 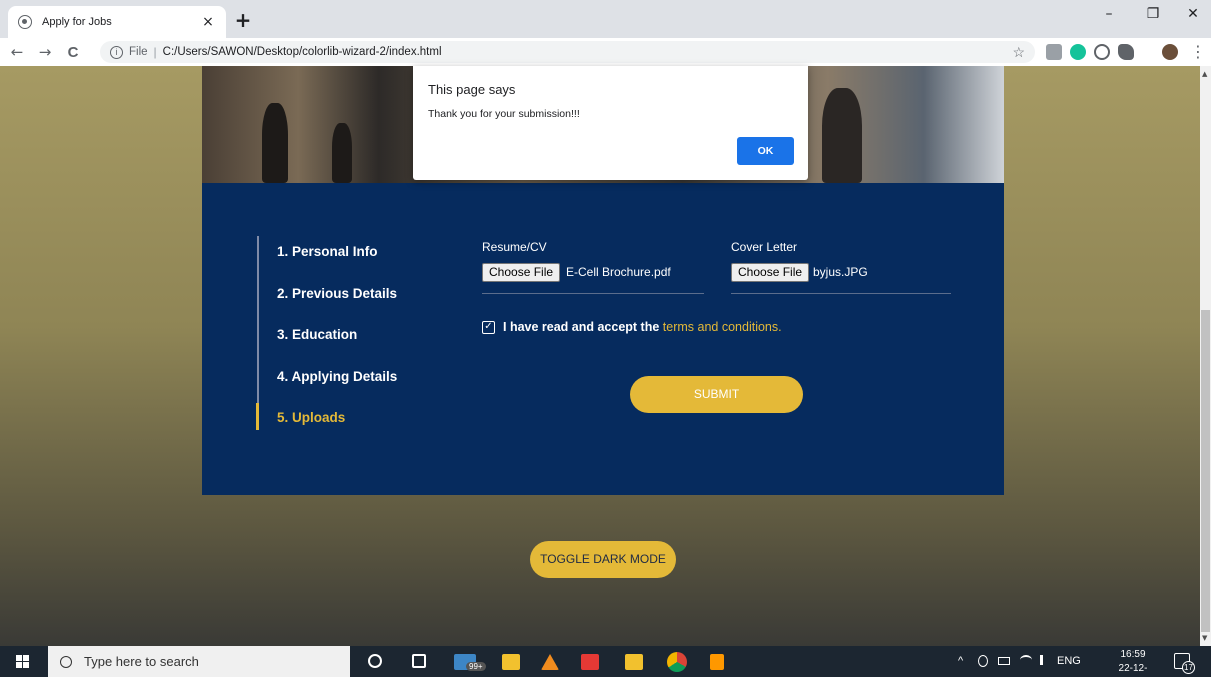 What do you see at coordinates (337, 376) in the screenshot?
I see `step-applying-details: 4. Applying Details` at bounding box center [337, 376].